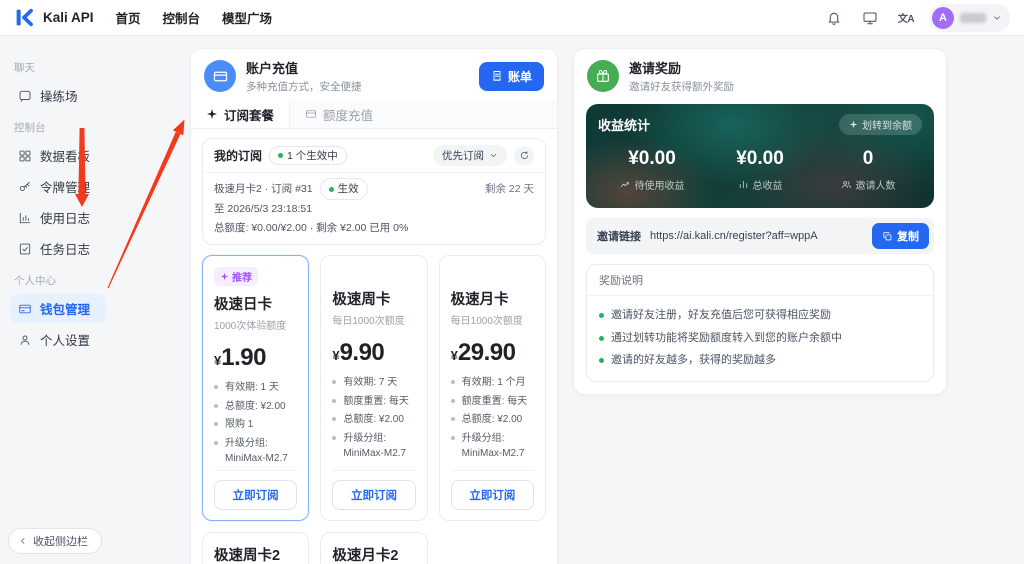 The height and width of the screenshot is (564, 1024). What do you see at coordinates (767, 186) in the screenshot?
I see `stat-label: 总收益` at bounding box center [767, 186].